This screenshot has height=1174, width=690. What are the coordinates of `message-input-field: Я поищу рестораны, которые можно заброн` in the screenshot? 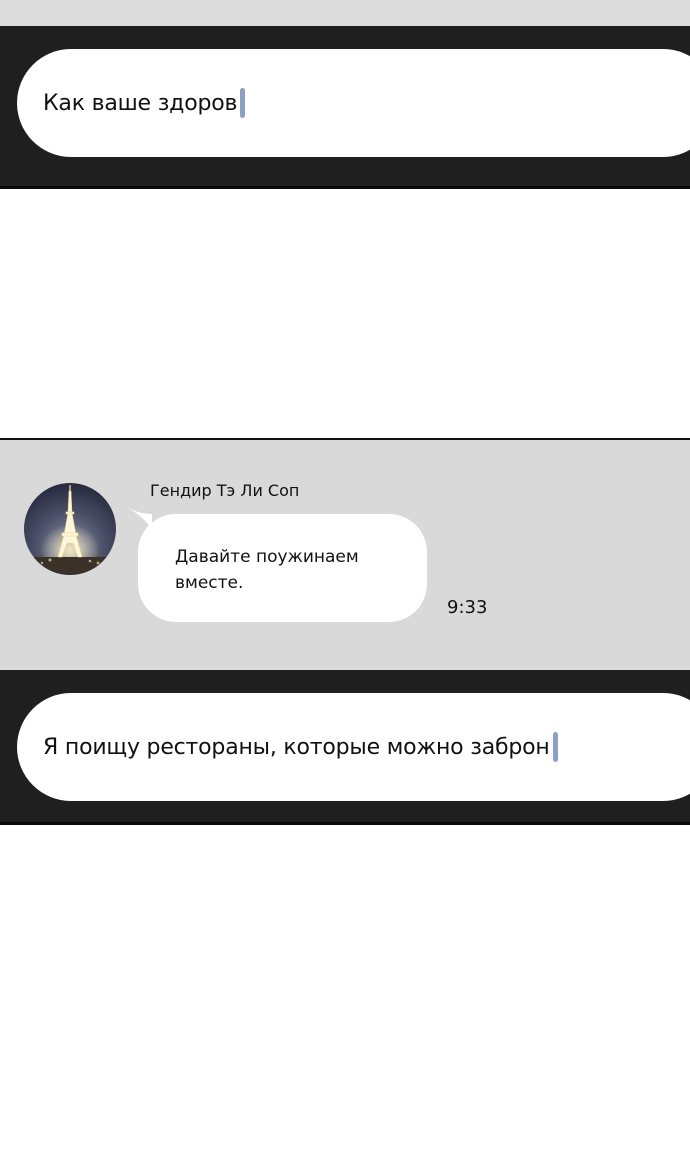 It's located at (353, 747).